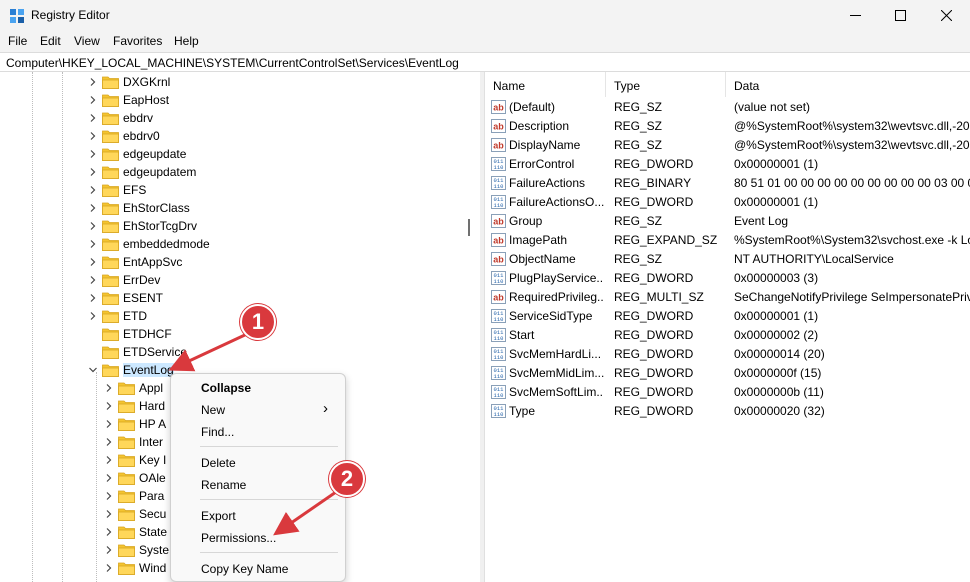 This screenshot has height=582, width=970. I want to click on tree-item: ESENT, so click(125, 298).